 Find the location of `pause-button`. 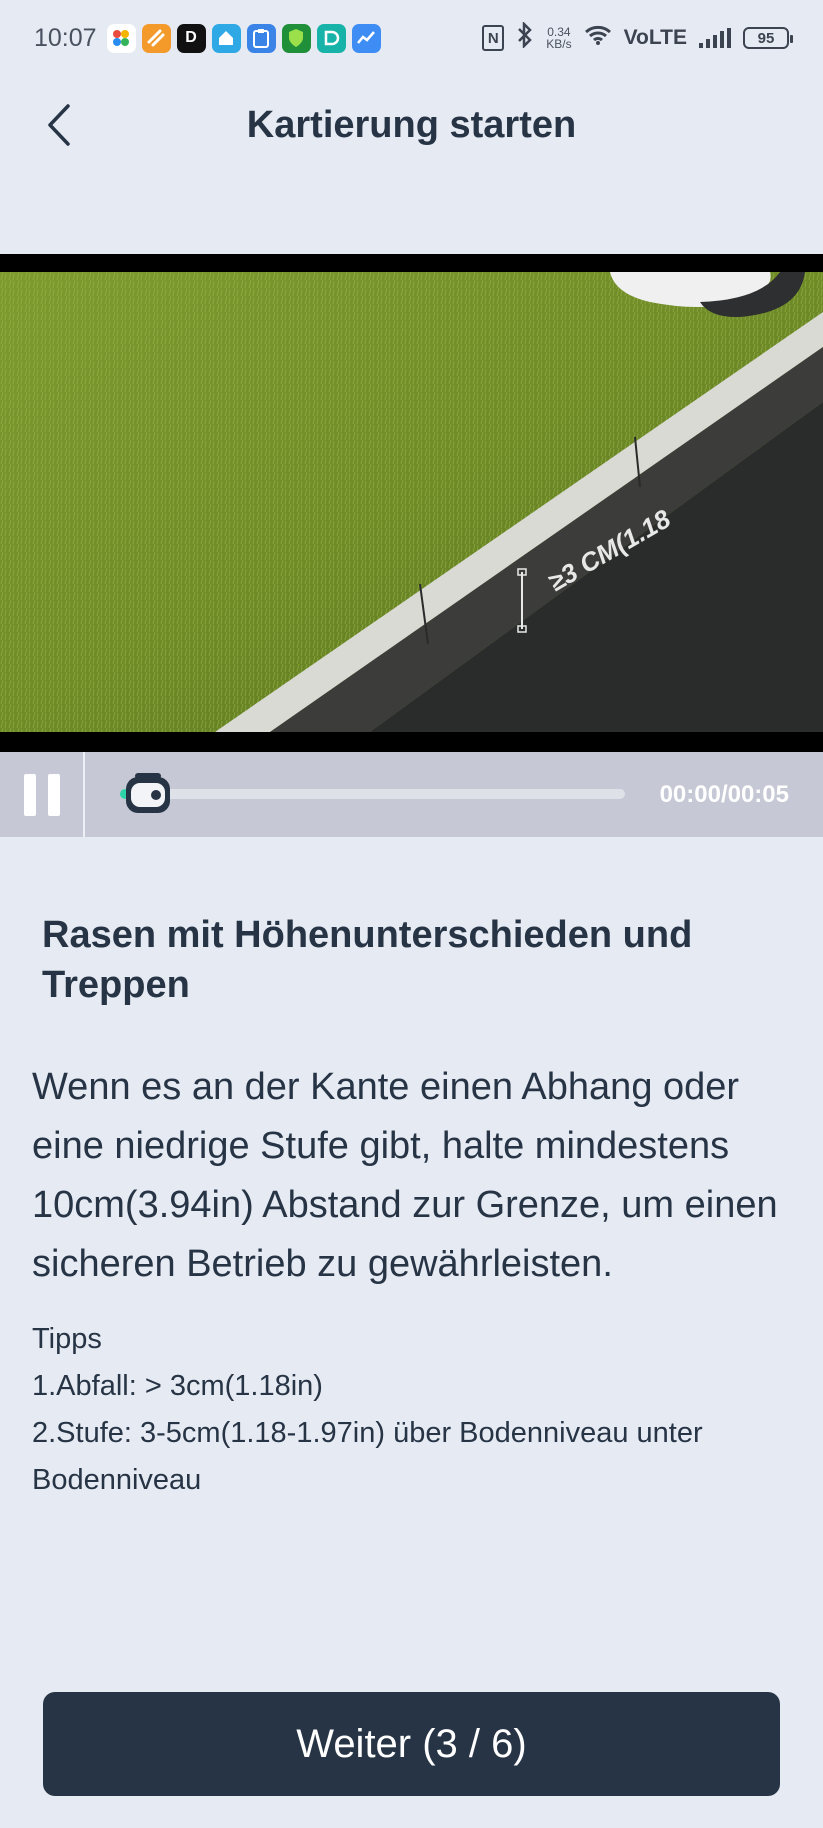

pause-button is located at coordinates (42, 794).